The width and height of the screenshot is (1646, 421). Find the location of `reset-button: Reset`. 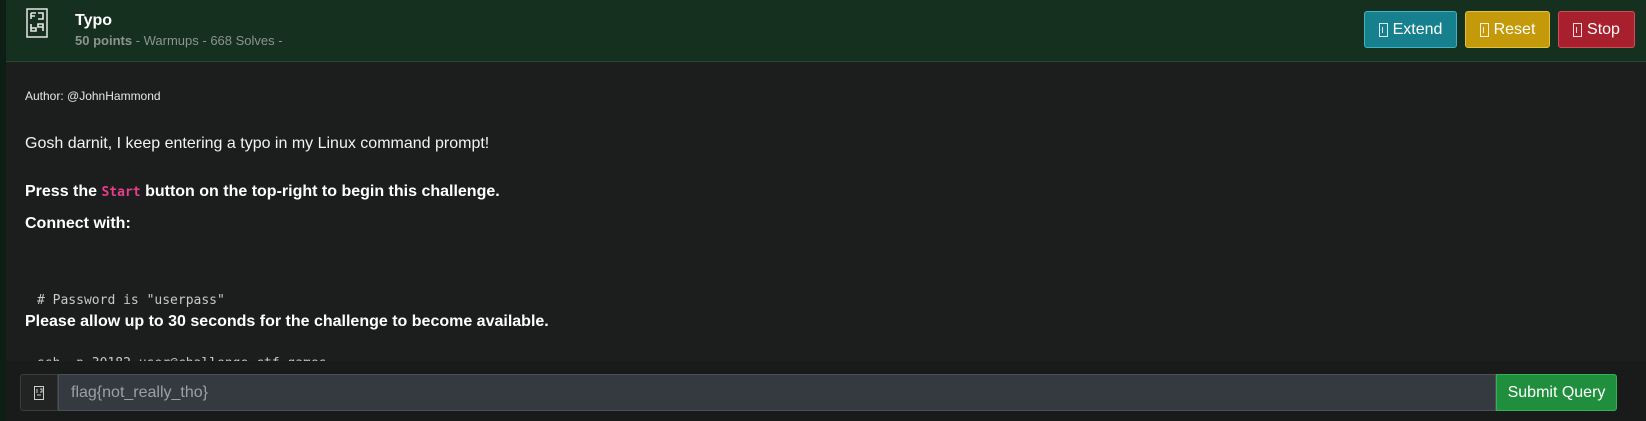

reset-button: Reset is located at coordinates (1507, 29).